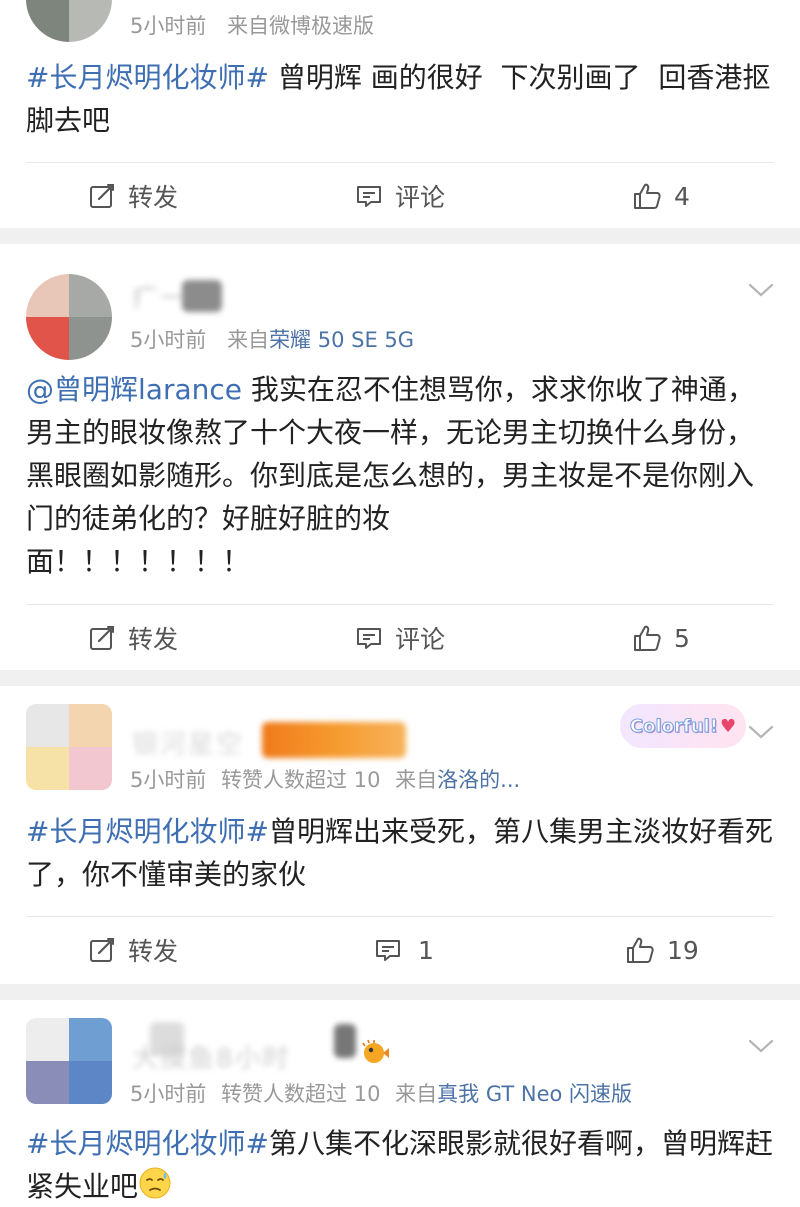 Image resolution: width=800 pixels, height=1207 pixels. I want to click on like-count: 19, so click(683, 950).